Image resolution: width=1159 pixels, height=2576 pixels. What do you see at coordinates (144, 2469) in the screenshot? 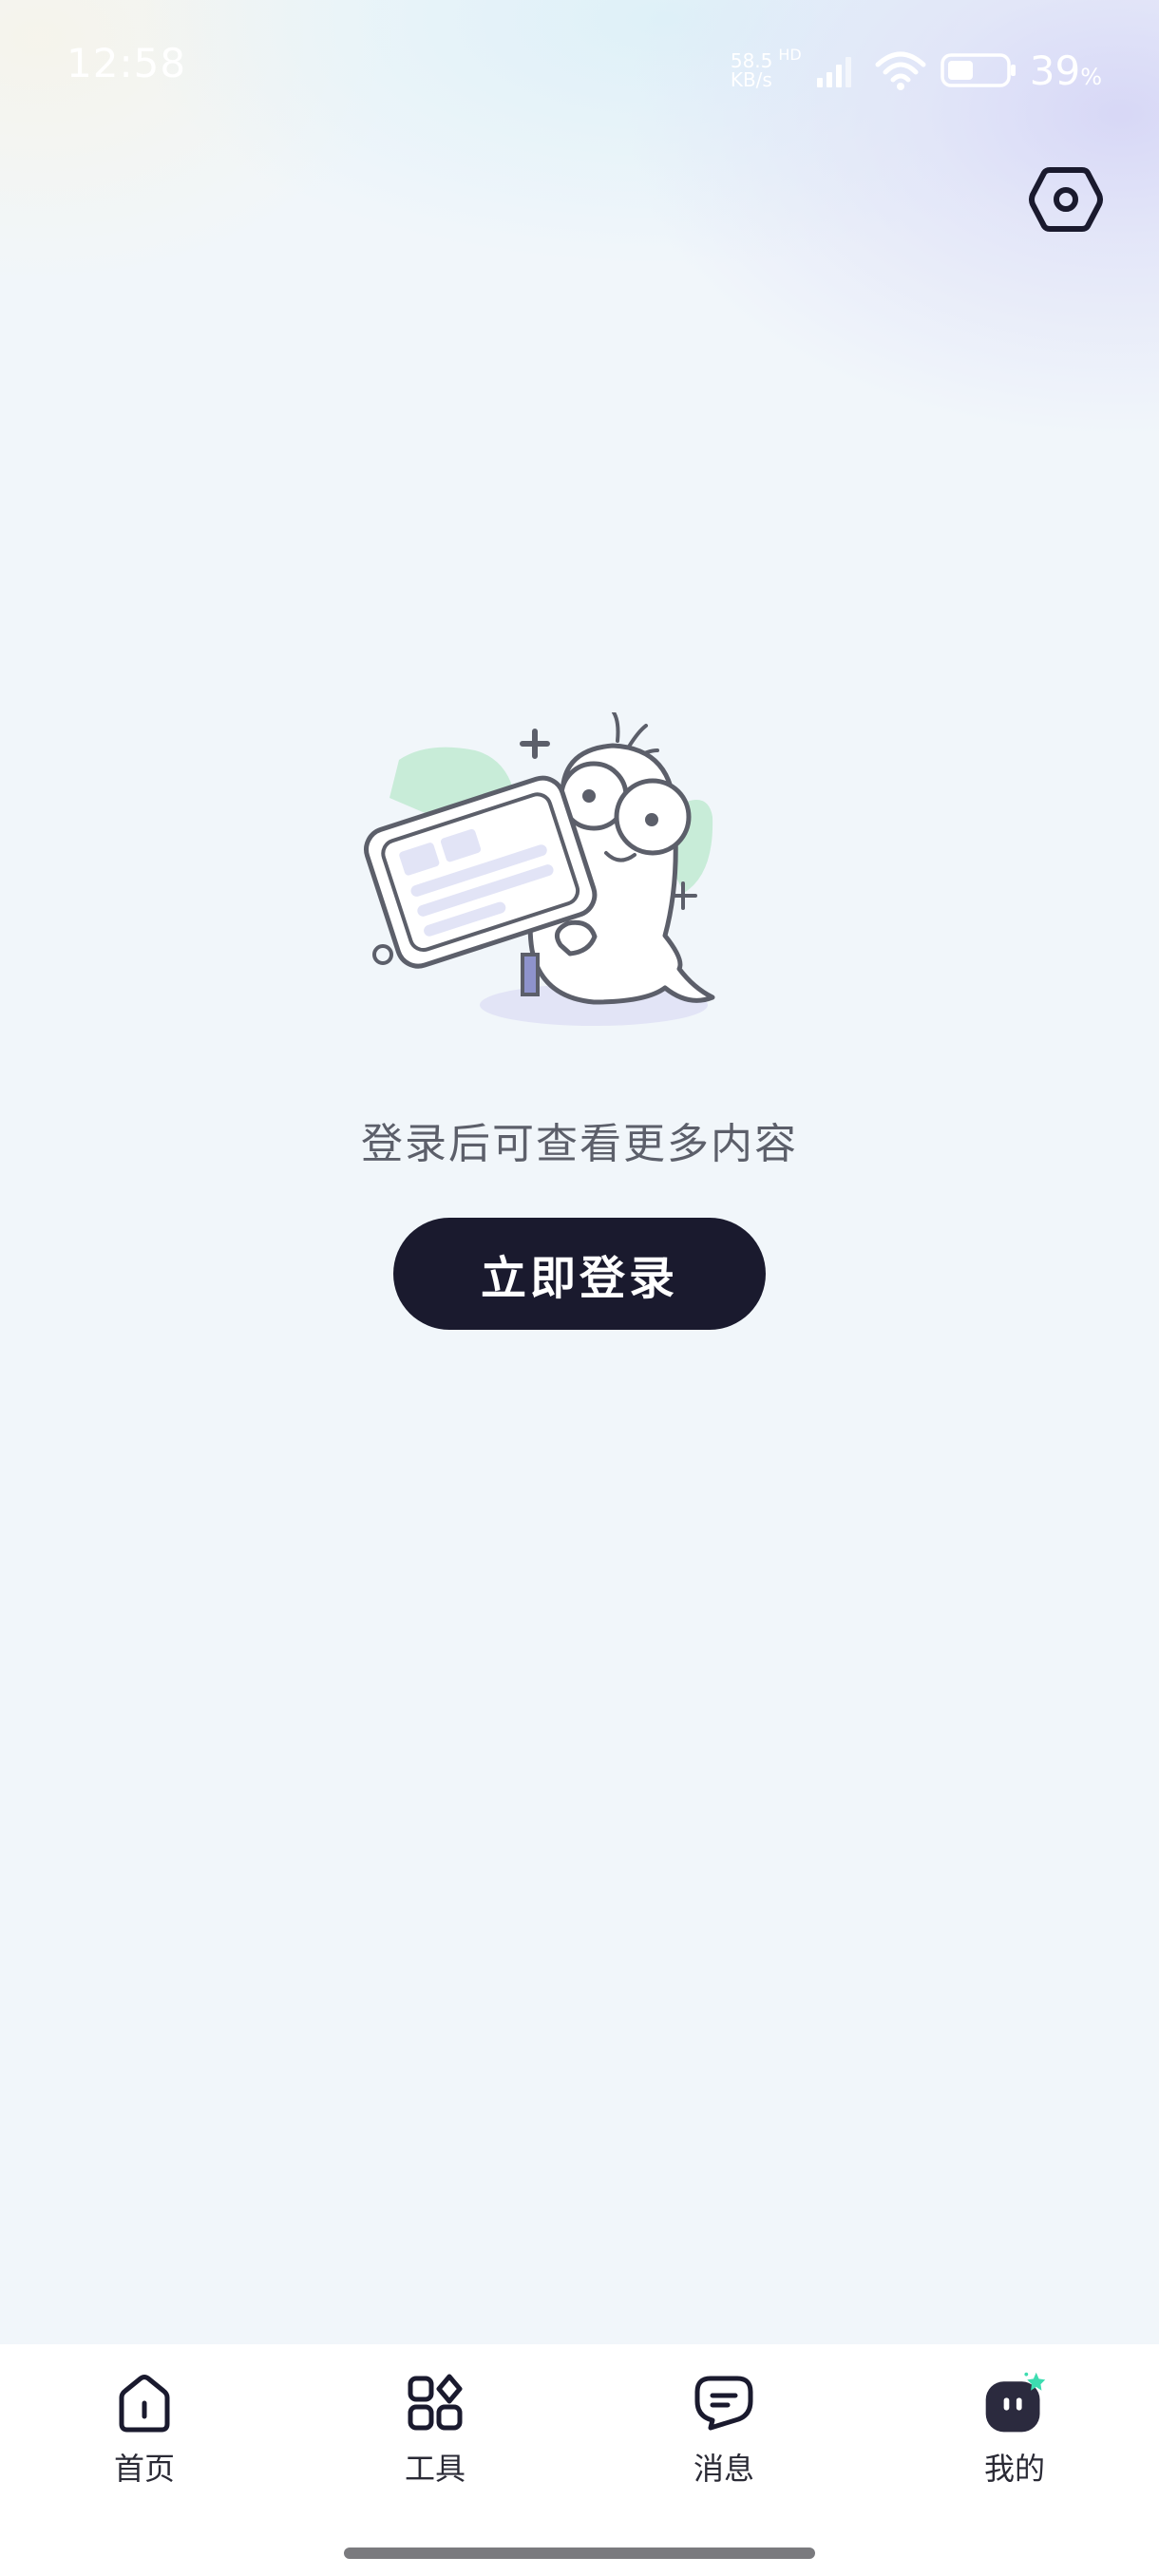
I see `tab-home-label: 首页` at bounding box center [144, 2469].